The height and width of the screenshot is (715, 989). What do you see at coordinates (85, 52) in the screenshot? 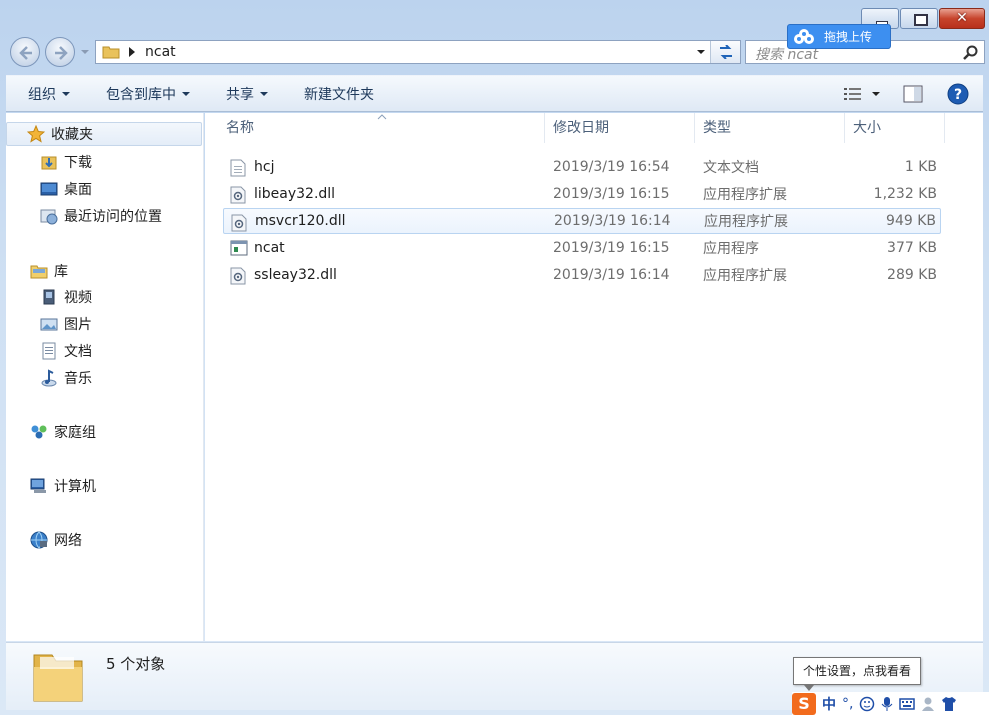
I see `recent-pages-dropdown-icon` at bounding box center [85, 52].